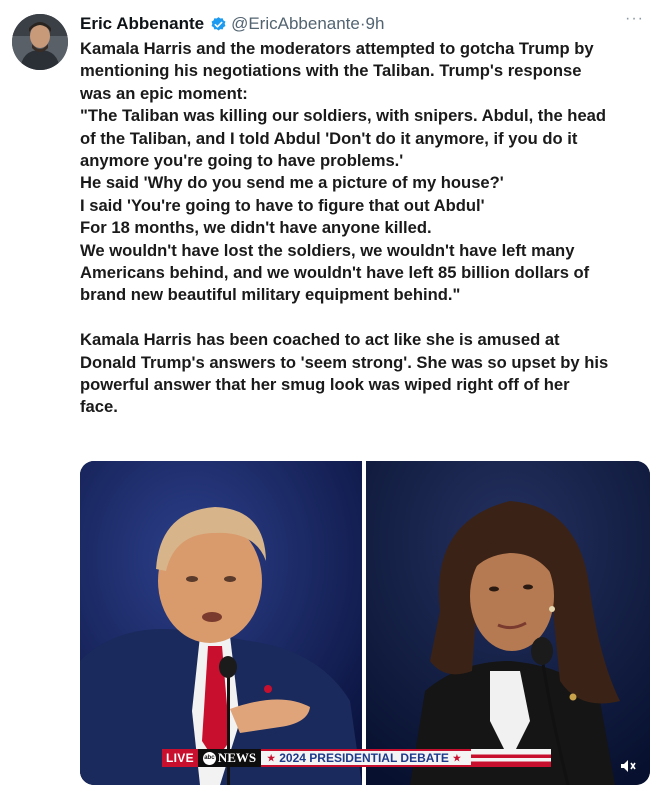 The height and width of the screenshot is (791, 670). What do you see at coordinates (511, 758) in the screenshot?
I see `ticker-stripes` at bounding box center [511, 758].